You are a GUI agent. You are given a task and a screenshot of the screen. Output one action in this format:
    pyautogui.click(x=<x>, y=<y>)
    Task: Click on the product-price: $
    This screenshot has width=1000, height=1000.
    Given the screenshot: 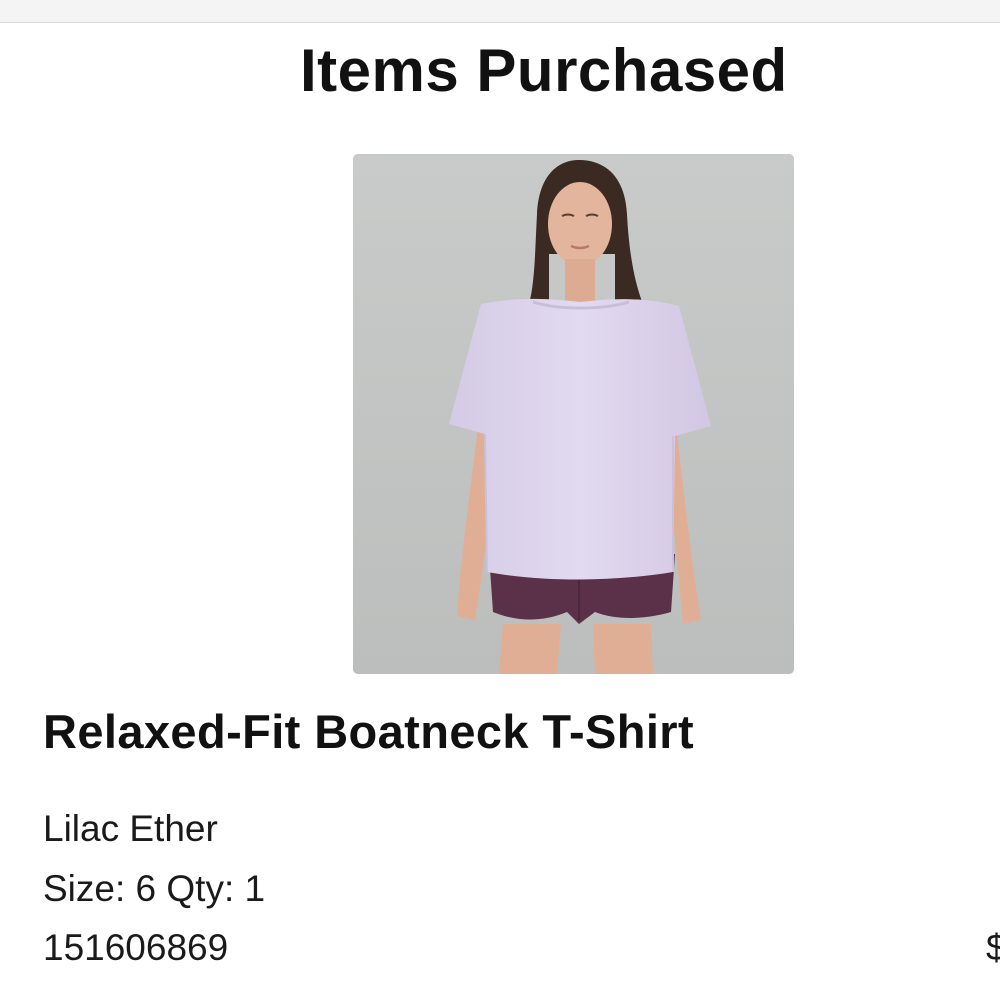 What is the action you would take?
    pyautogui.click(x=993, y=947)
    